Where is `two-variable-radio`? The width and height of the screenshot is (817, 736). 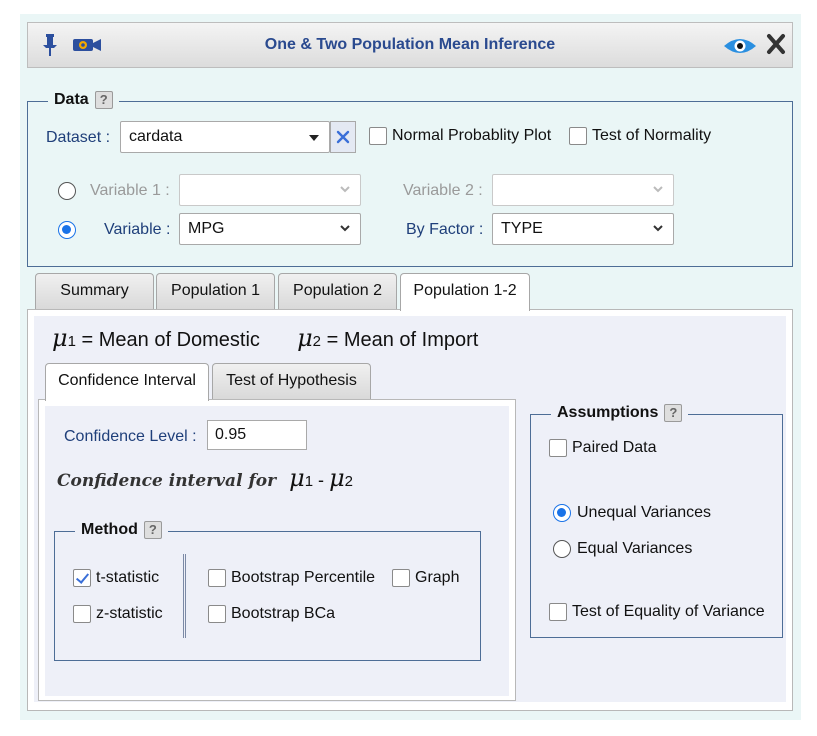 two-variable-radio is located at coordinates (67, 191).